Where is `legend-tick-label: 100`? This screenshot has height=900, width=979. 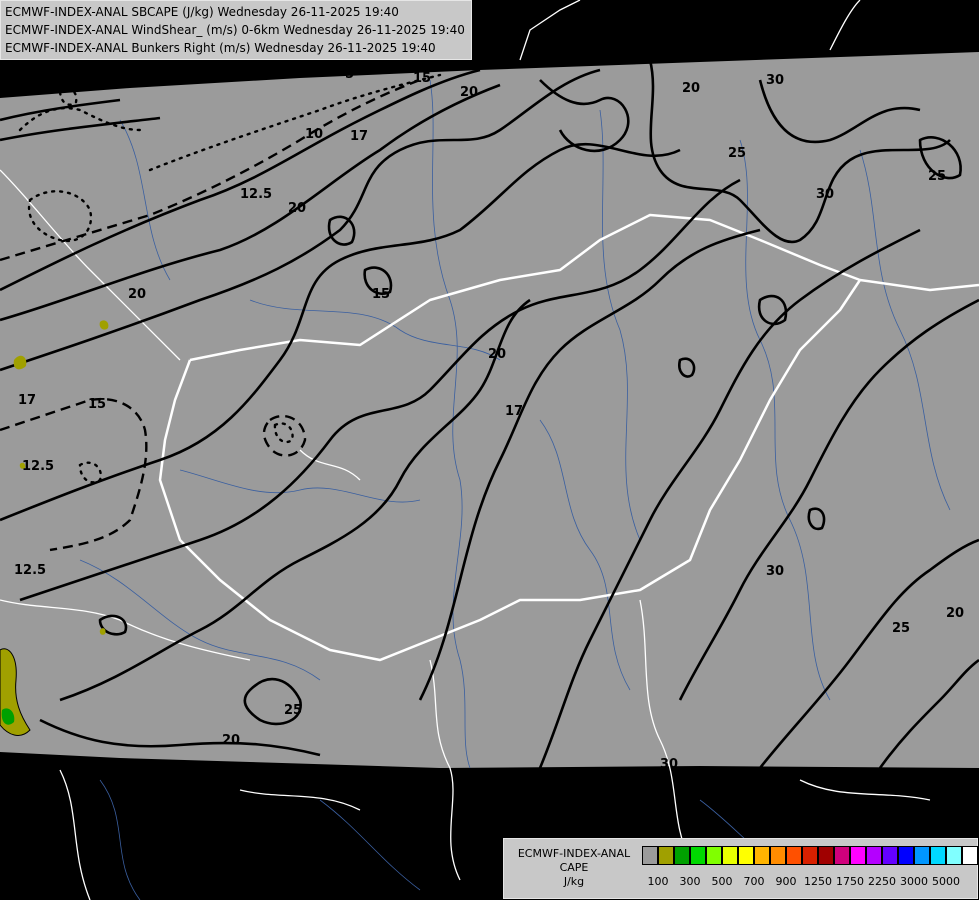
legend-tick-label: 100 is located at coordinates (658, 881).